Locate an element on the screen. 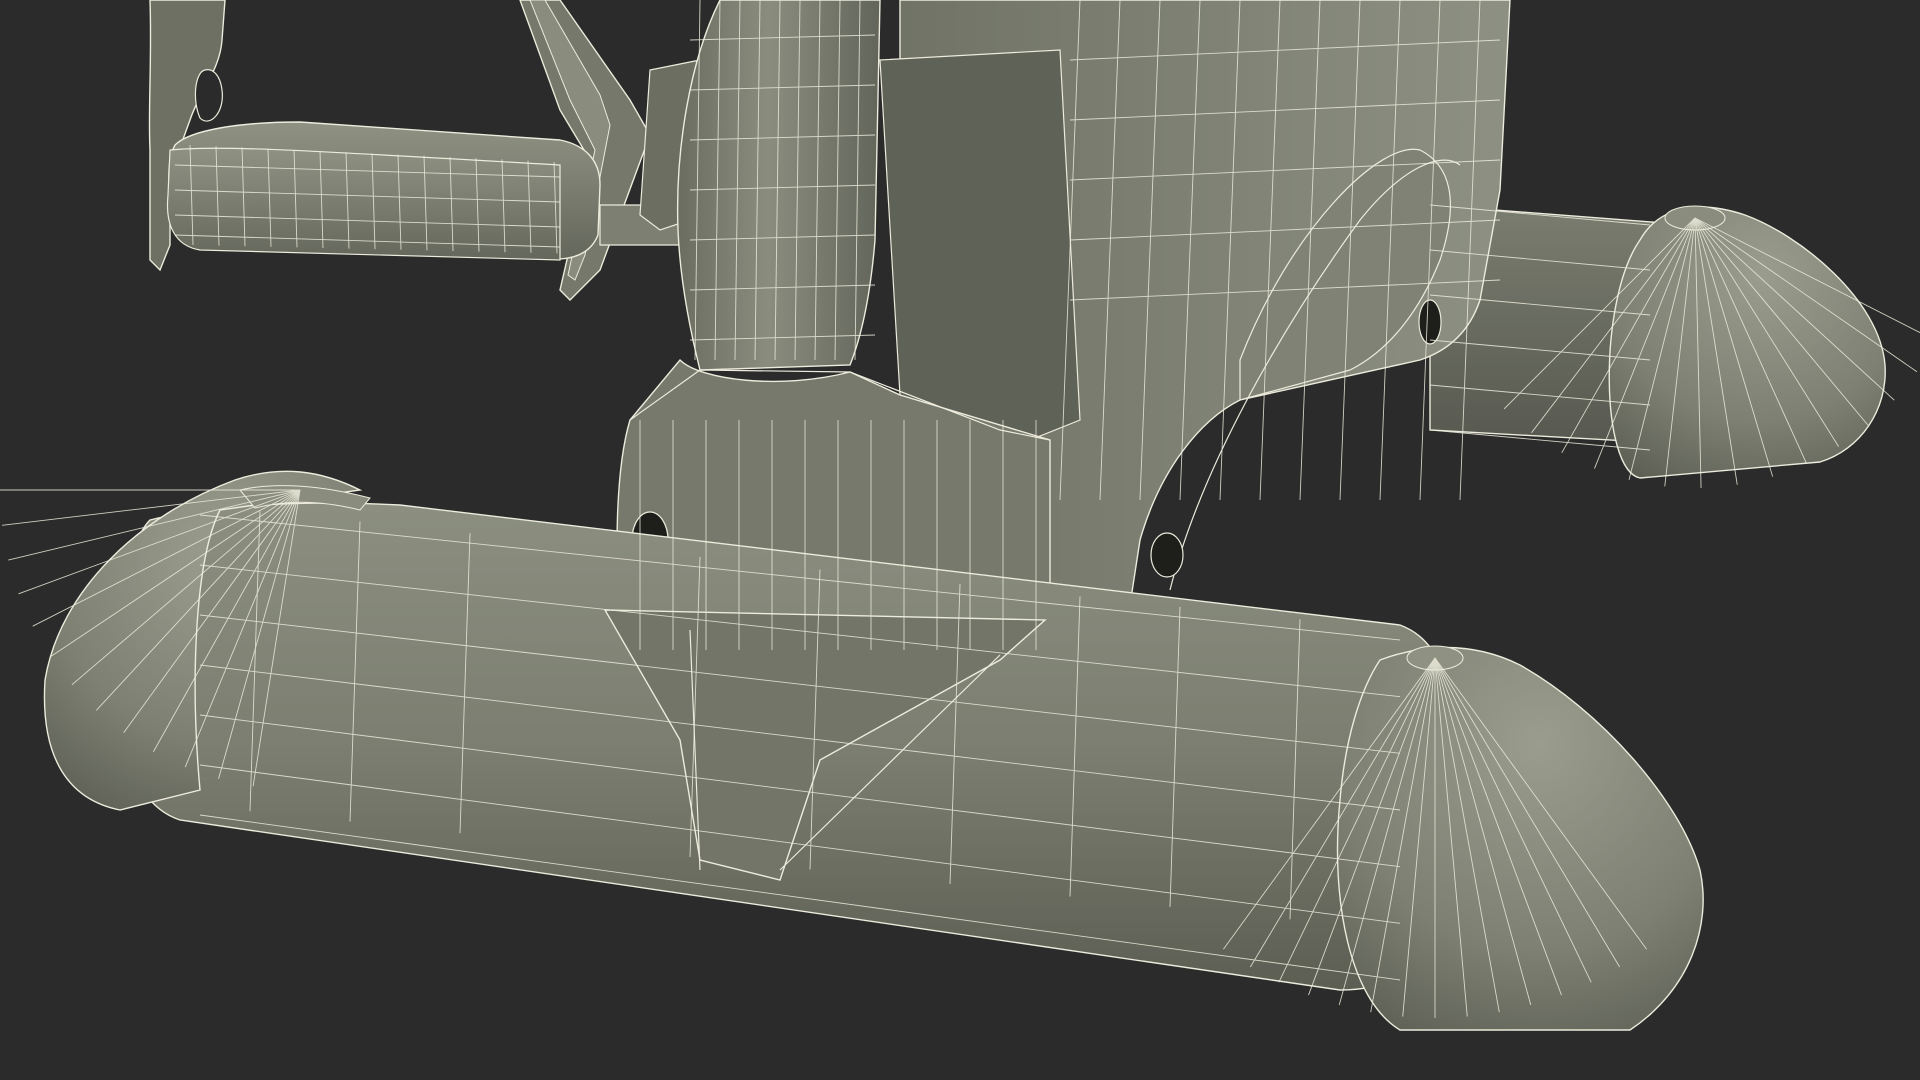  rear-stabilizer is located at coordinates (1657, 341).